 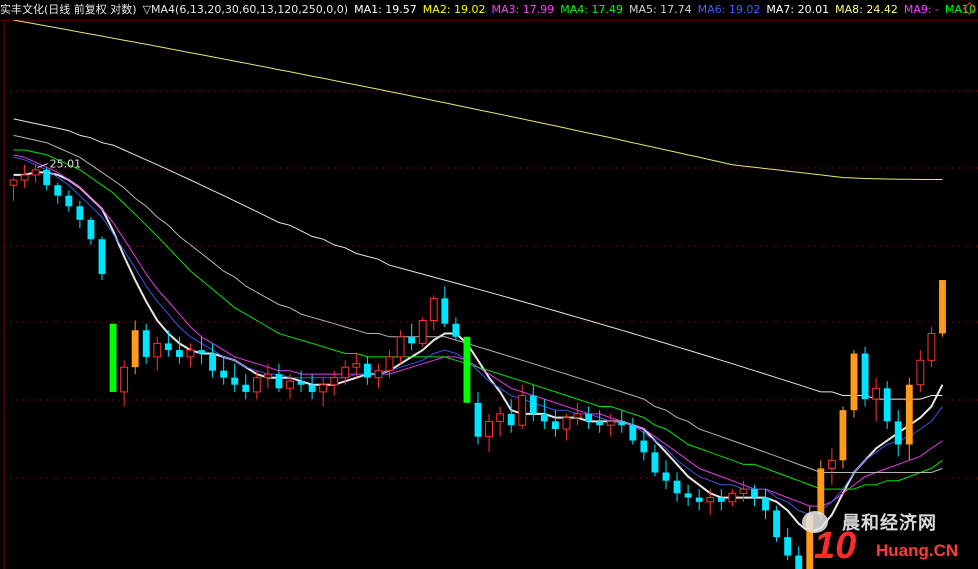 I want to click on watermark-logo: 晨和经济网 10 Huang.CN, so click(x=887, y=537).